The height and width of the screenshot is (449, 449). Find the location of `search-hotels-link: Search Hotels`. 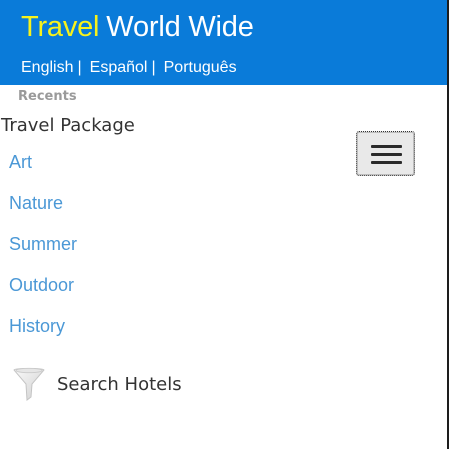

search-hotels-link: Search Hotels is located at coordinates (97, 384).